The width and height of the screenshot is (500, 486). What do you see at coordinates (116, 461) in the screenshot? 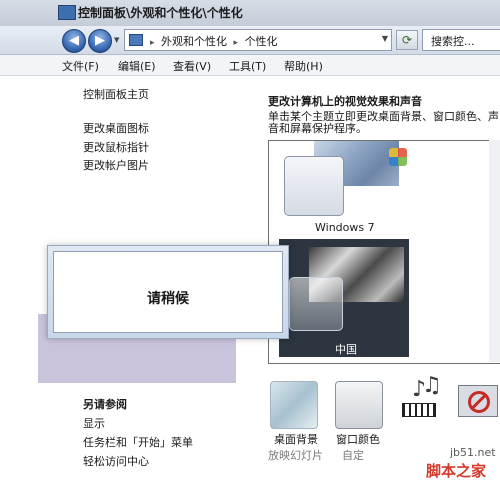
I see `see-also-ease-of-access: 轻松访问中心` at bounding box center [116, 461].